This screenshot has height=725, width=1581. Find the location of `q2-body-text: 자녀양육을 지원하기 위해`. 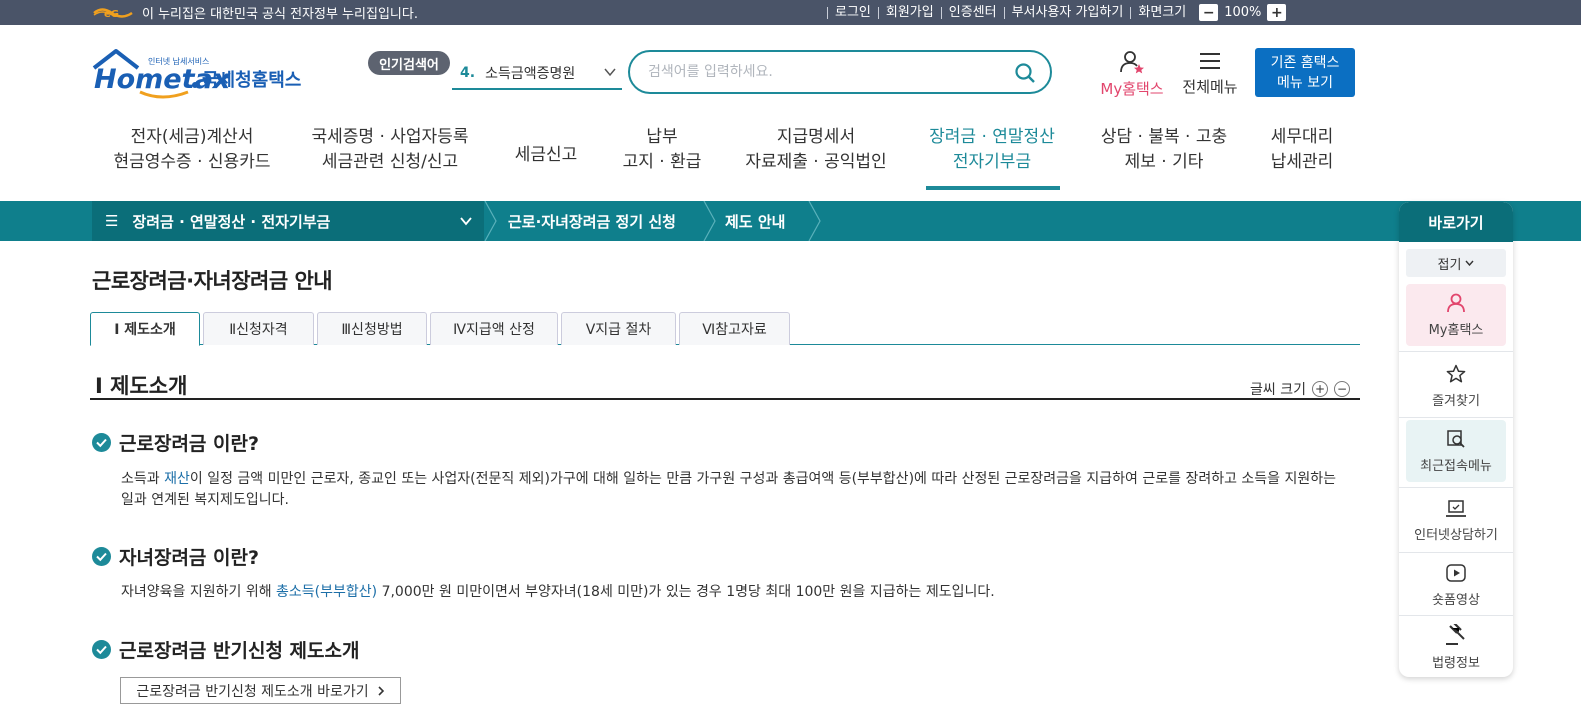

q2-body-text: 자녀양육을 지원하기 위해 is located at coordinates (199, 592).